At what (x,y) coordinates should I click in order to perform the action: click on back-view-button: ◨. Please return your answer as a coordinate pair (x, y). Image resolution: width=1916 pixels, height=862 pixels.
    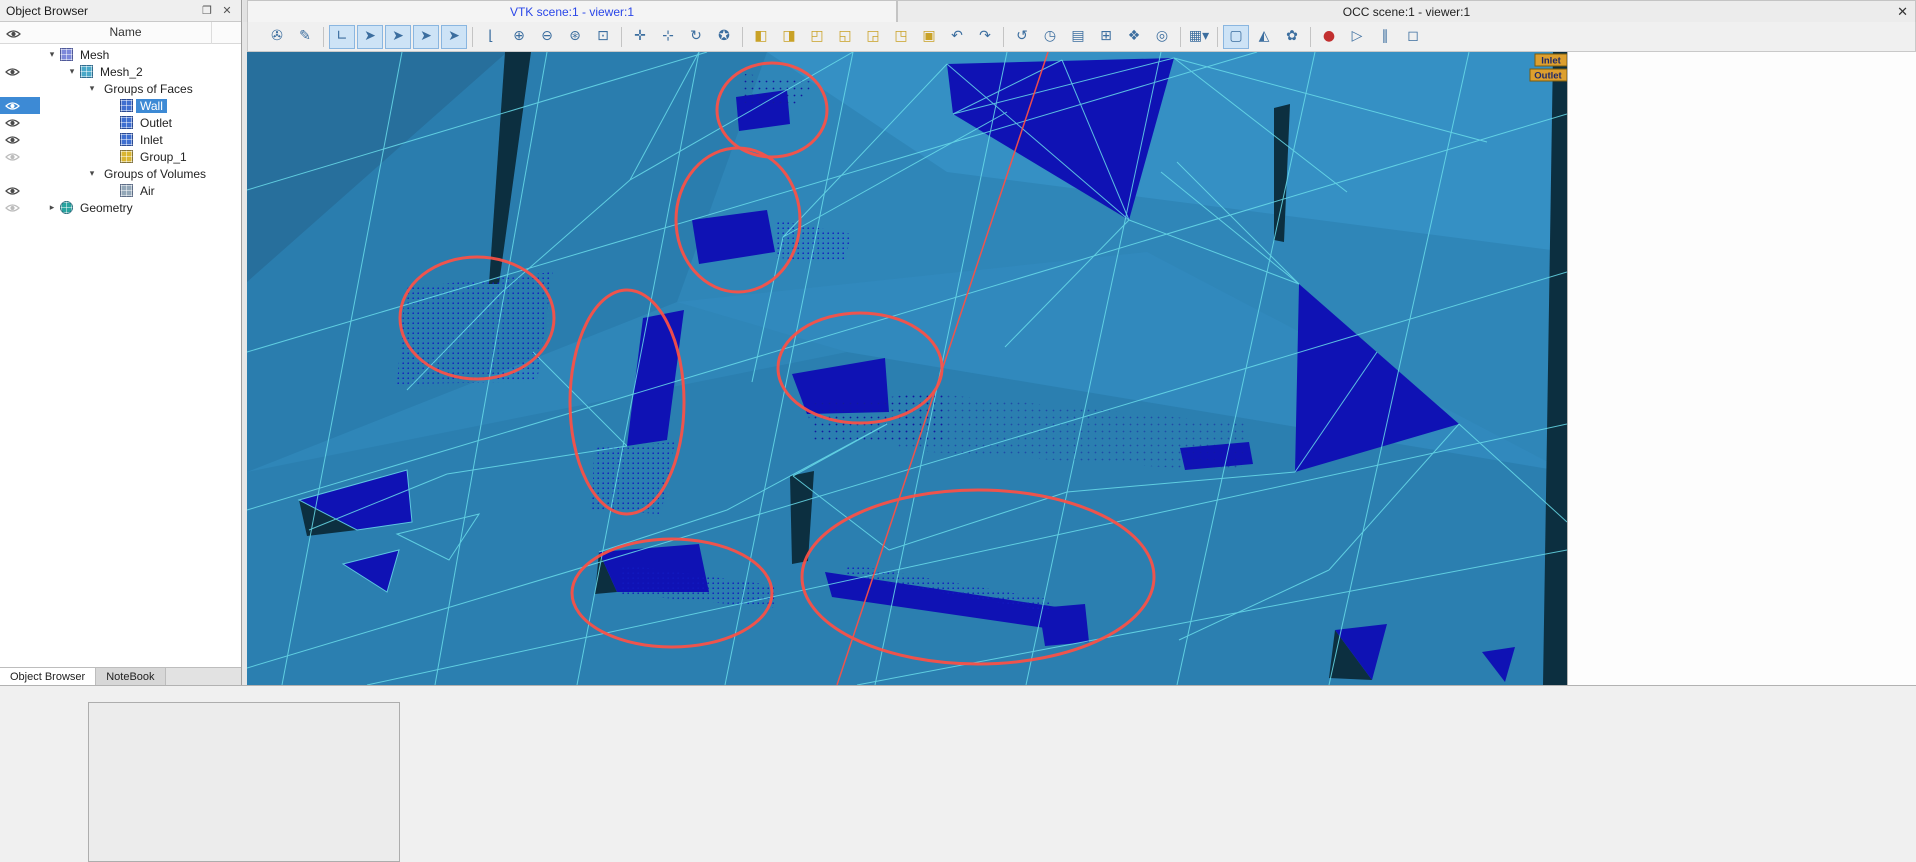
    Looking at the image, I should click on (789, 37).